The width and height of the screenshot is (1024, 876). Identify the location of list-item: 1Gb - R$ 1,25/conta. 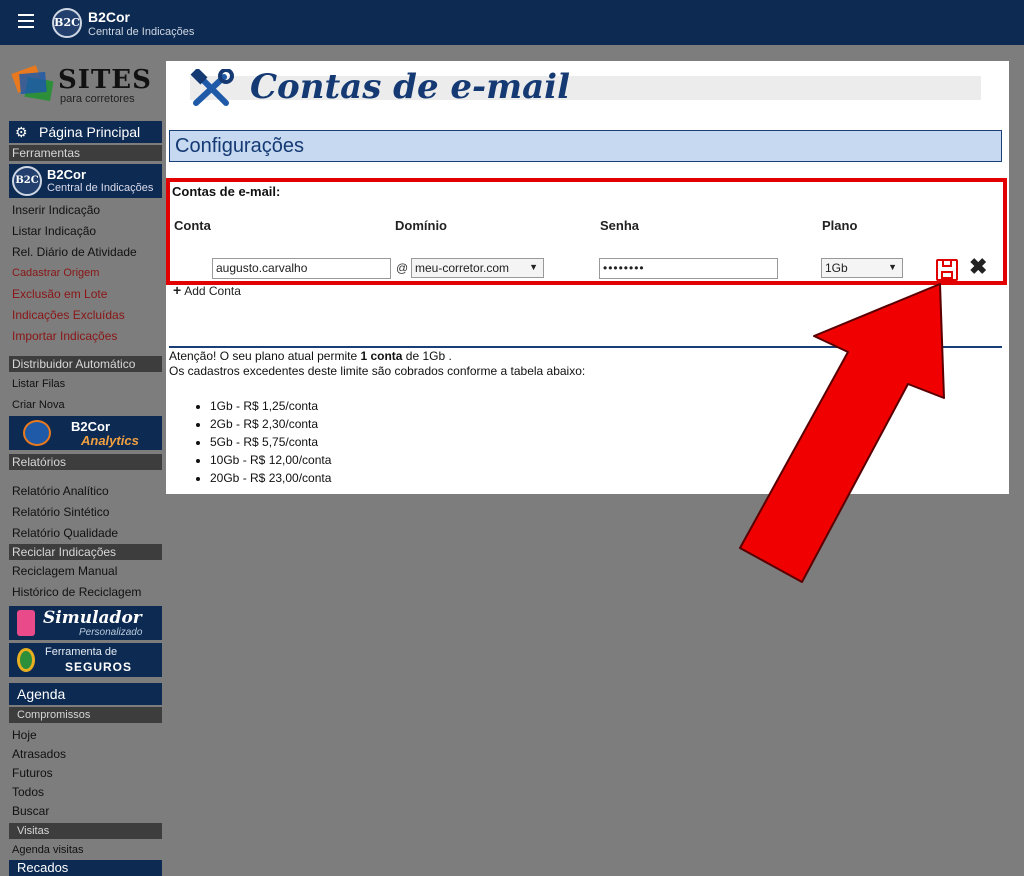
(270, 406).